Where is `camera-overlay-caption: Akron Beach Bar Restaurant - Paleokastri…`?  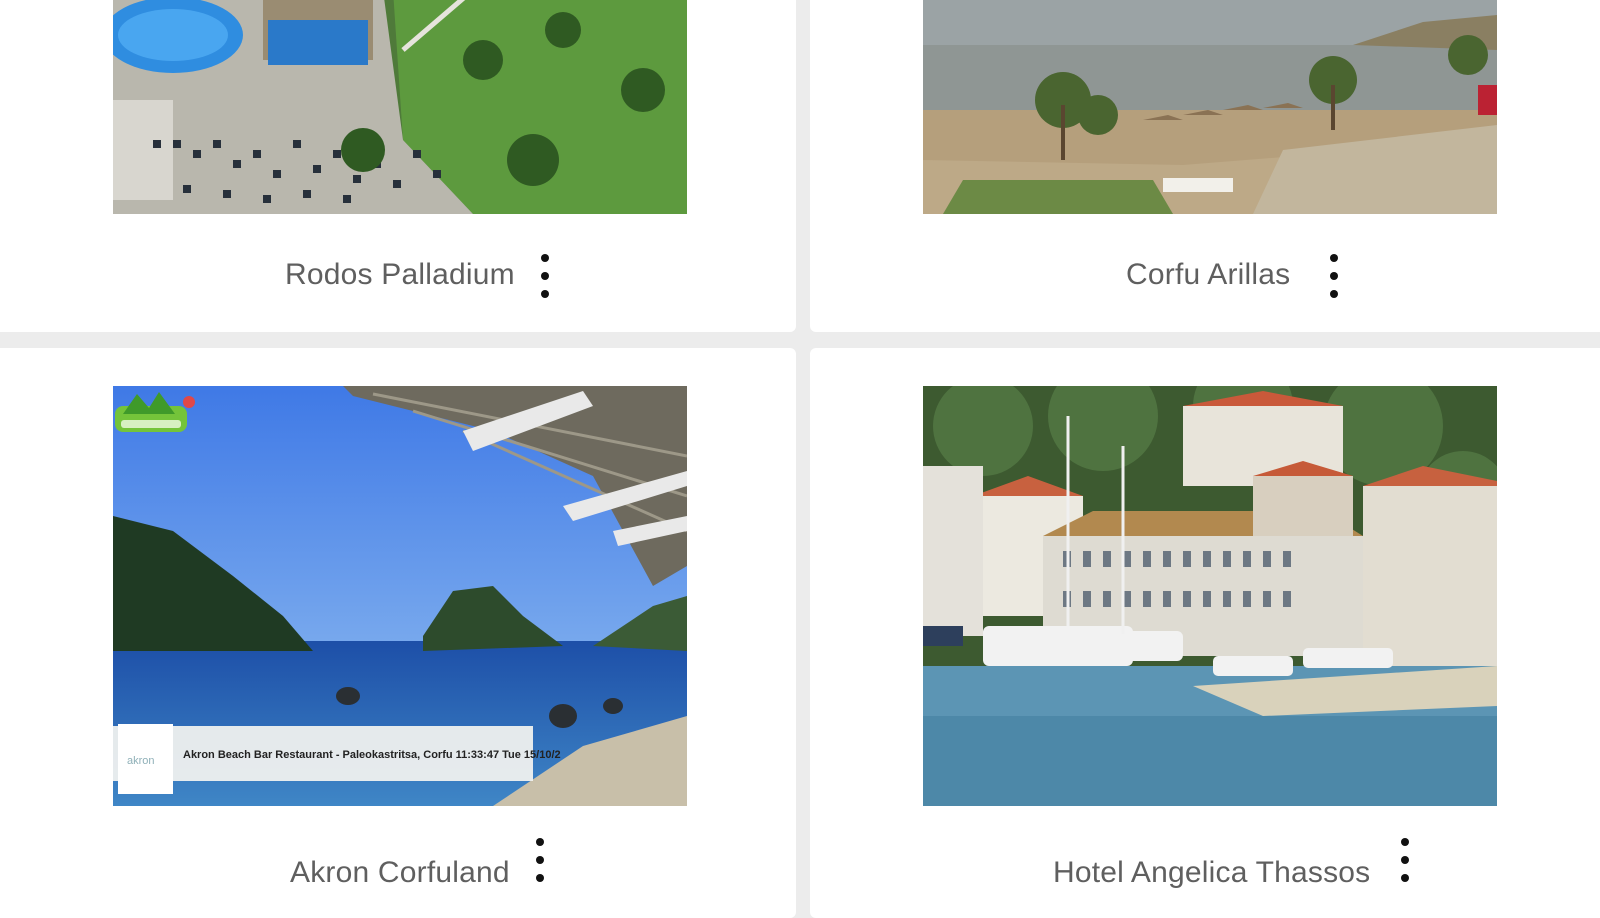 camera-overlay-caption: Akron Beach Bar Restaurant - Paleokastri… is located at coordinates (372, 755).